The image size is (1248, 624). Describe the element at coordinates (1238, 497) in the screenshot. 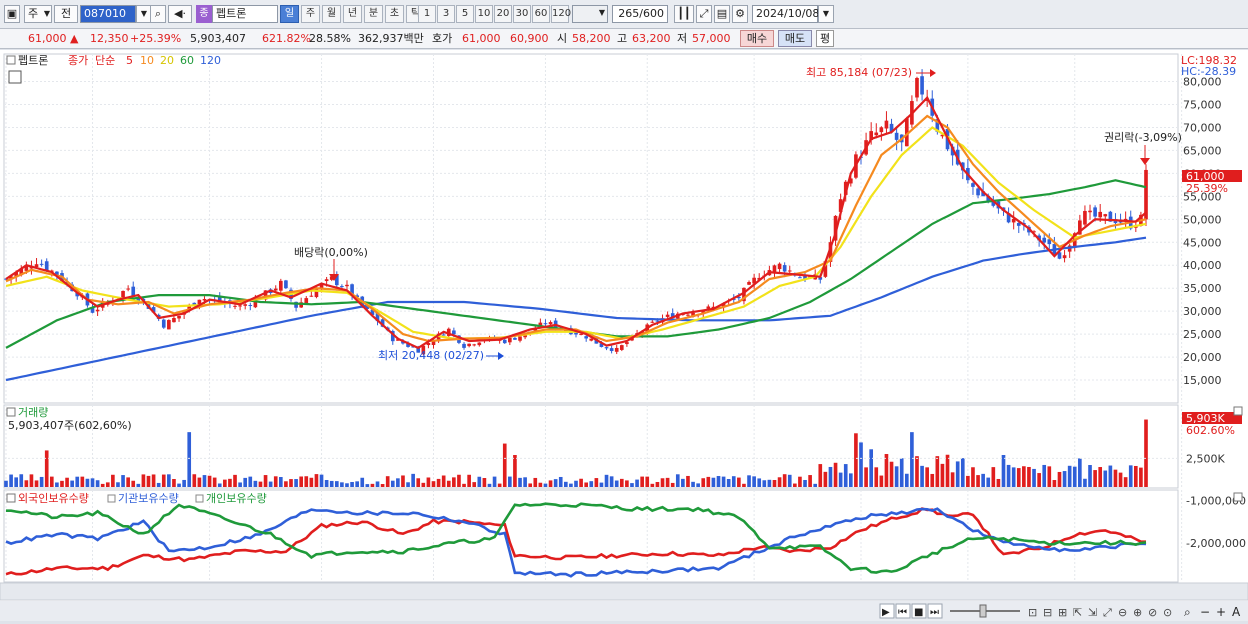

I see `holding-close-icon` at that location.